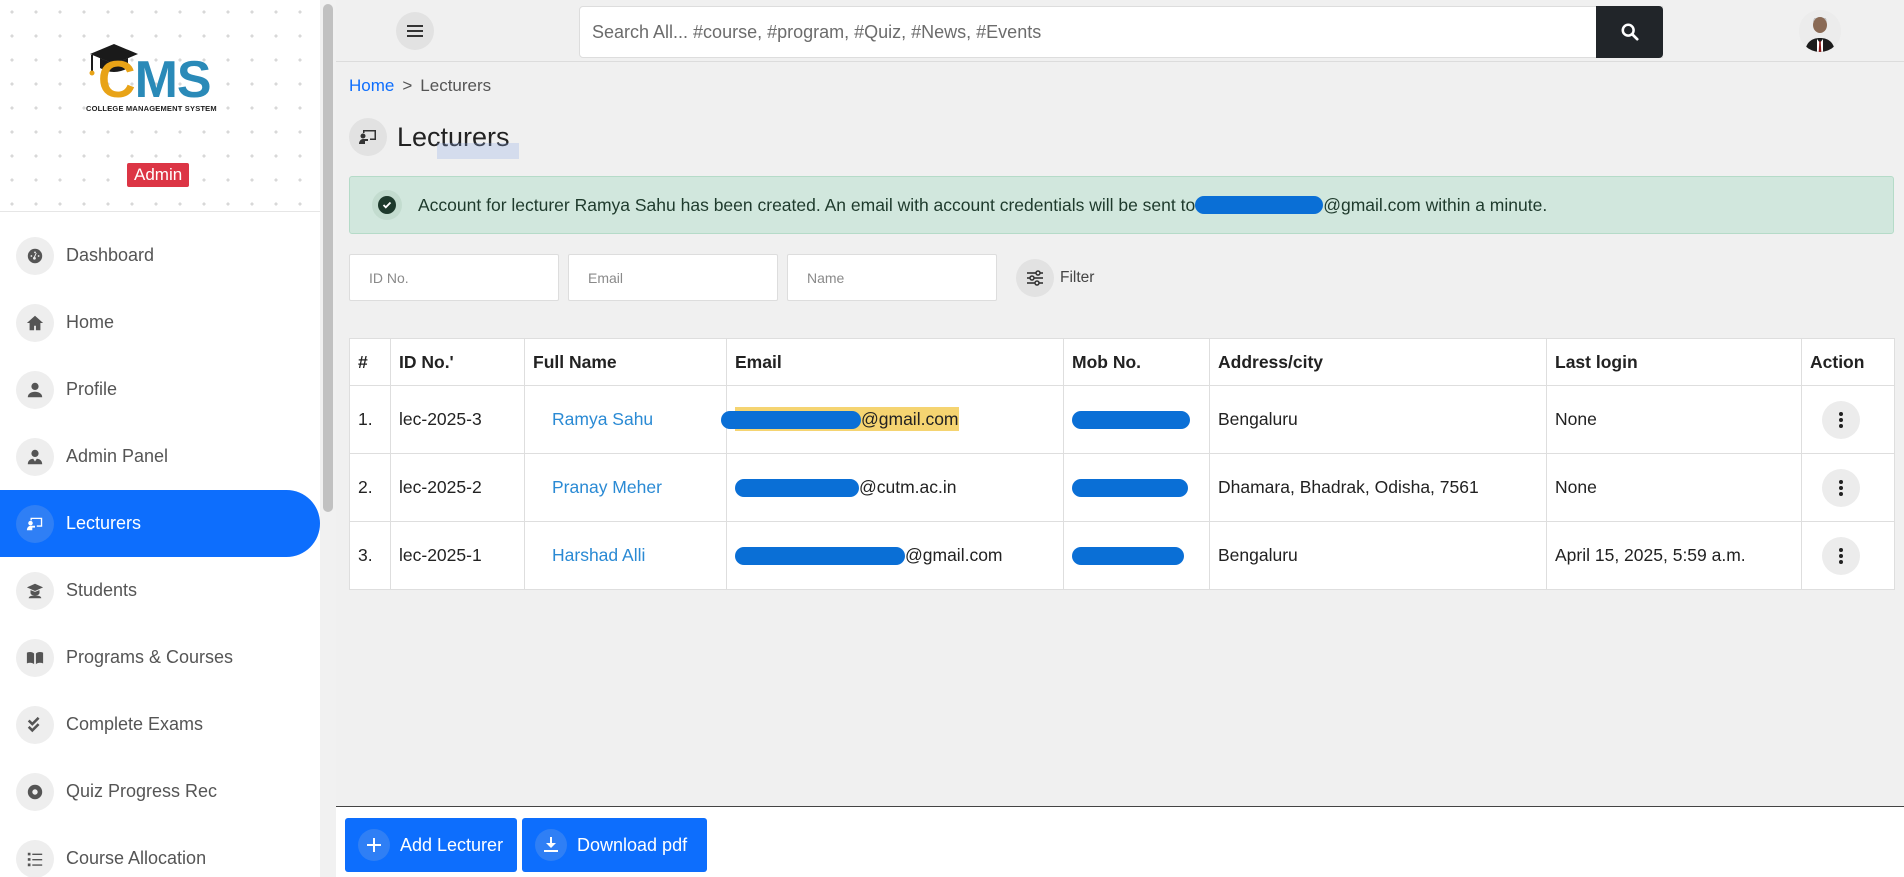 The width and height of the screenshot is (1904, 877). I want to click on lecturer-name-link: Ramya Sahu, so click(625, 419).